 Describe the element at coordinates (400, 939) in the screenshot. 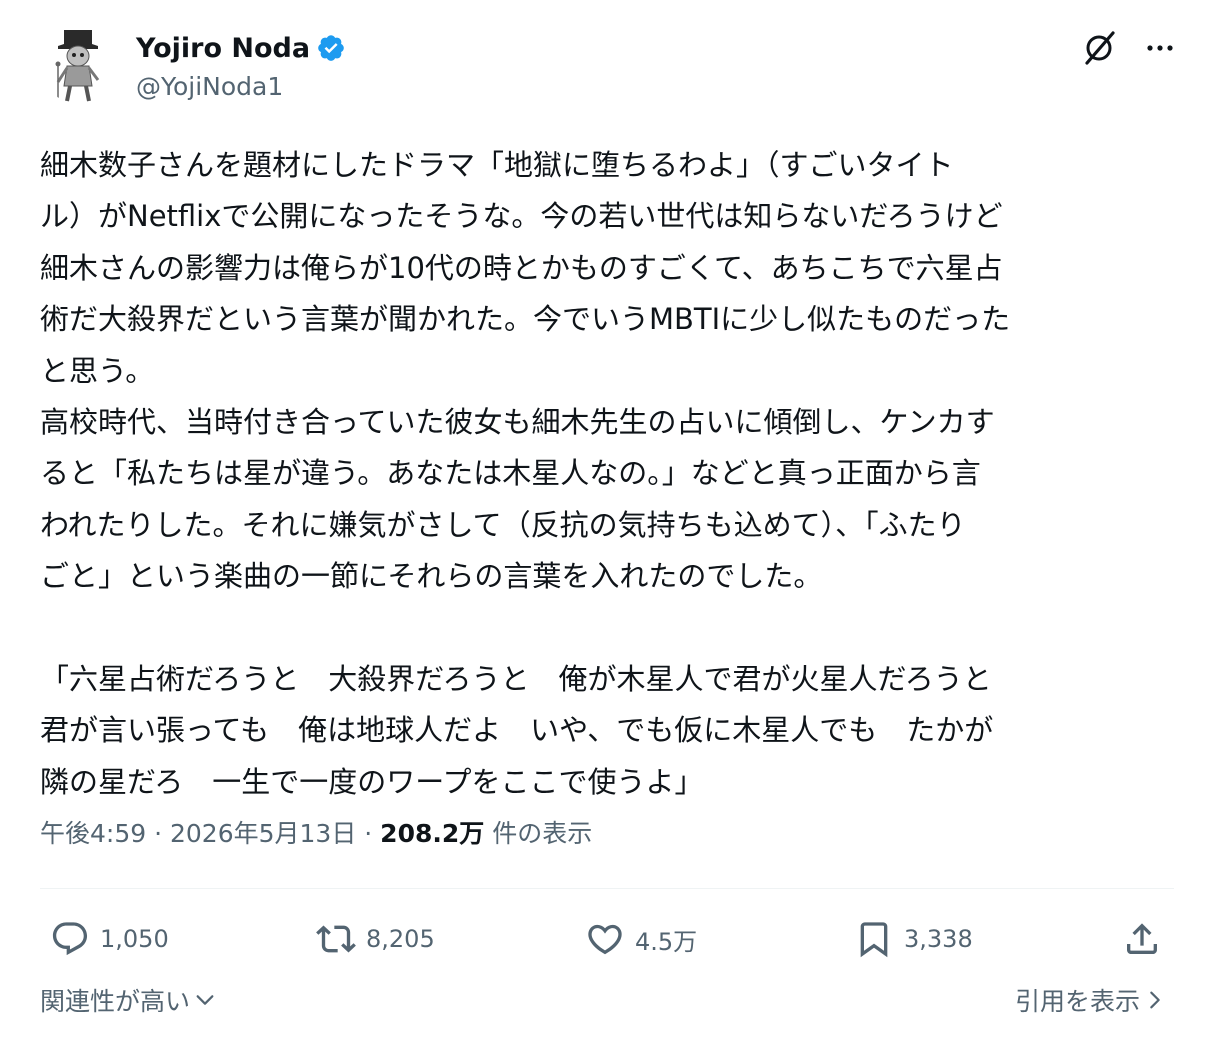

I see `repost-count: 8,205` at that location.